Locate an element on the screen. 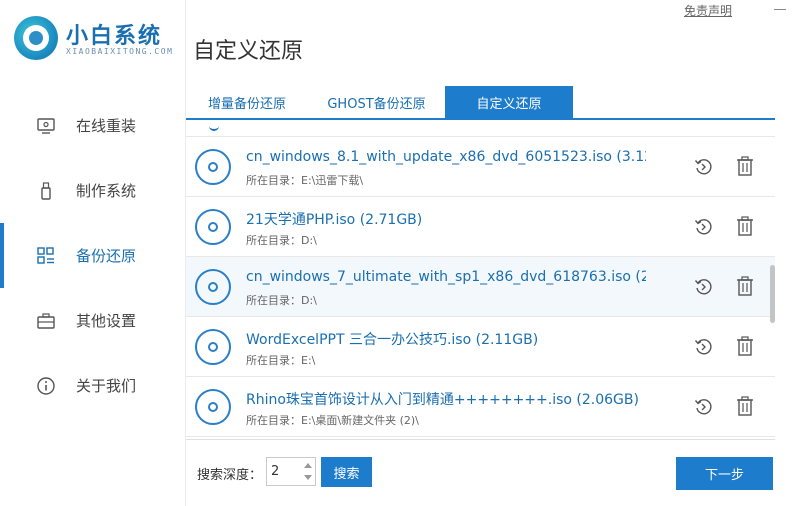 Image resolution: width=799 pixels, height=506 pixels. next-step-button: 下一步 is located at coordinates (724, 473).